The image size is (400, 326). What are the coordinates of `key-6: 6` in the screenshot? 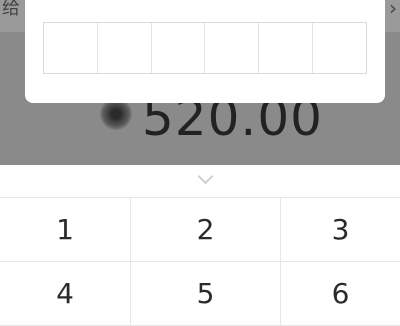 It's located at (340, 294).